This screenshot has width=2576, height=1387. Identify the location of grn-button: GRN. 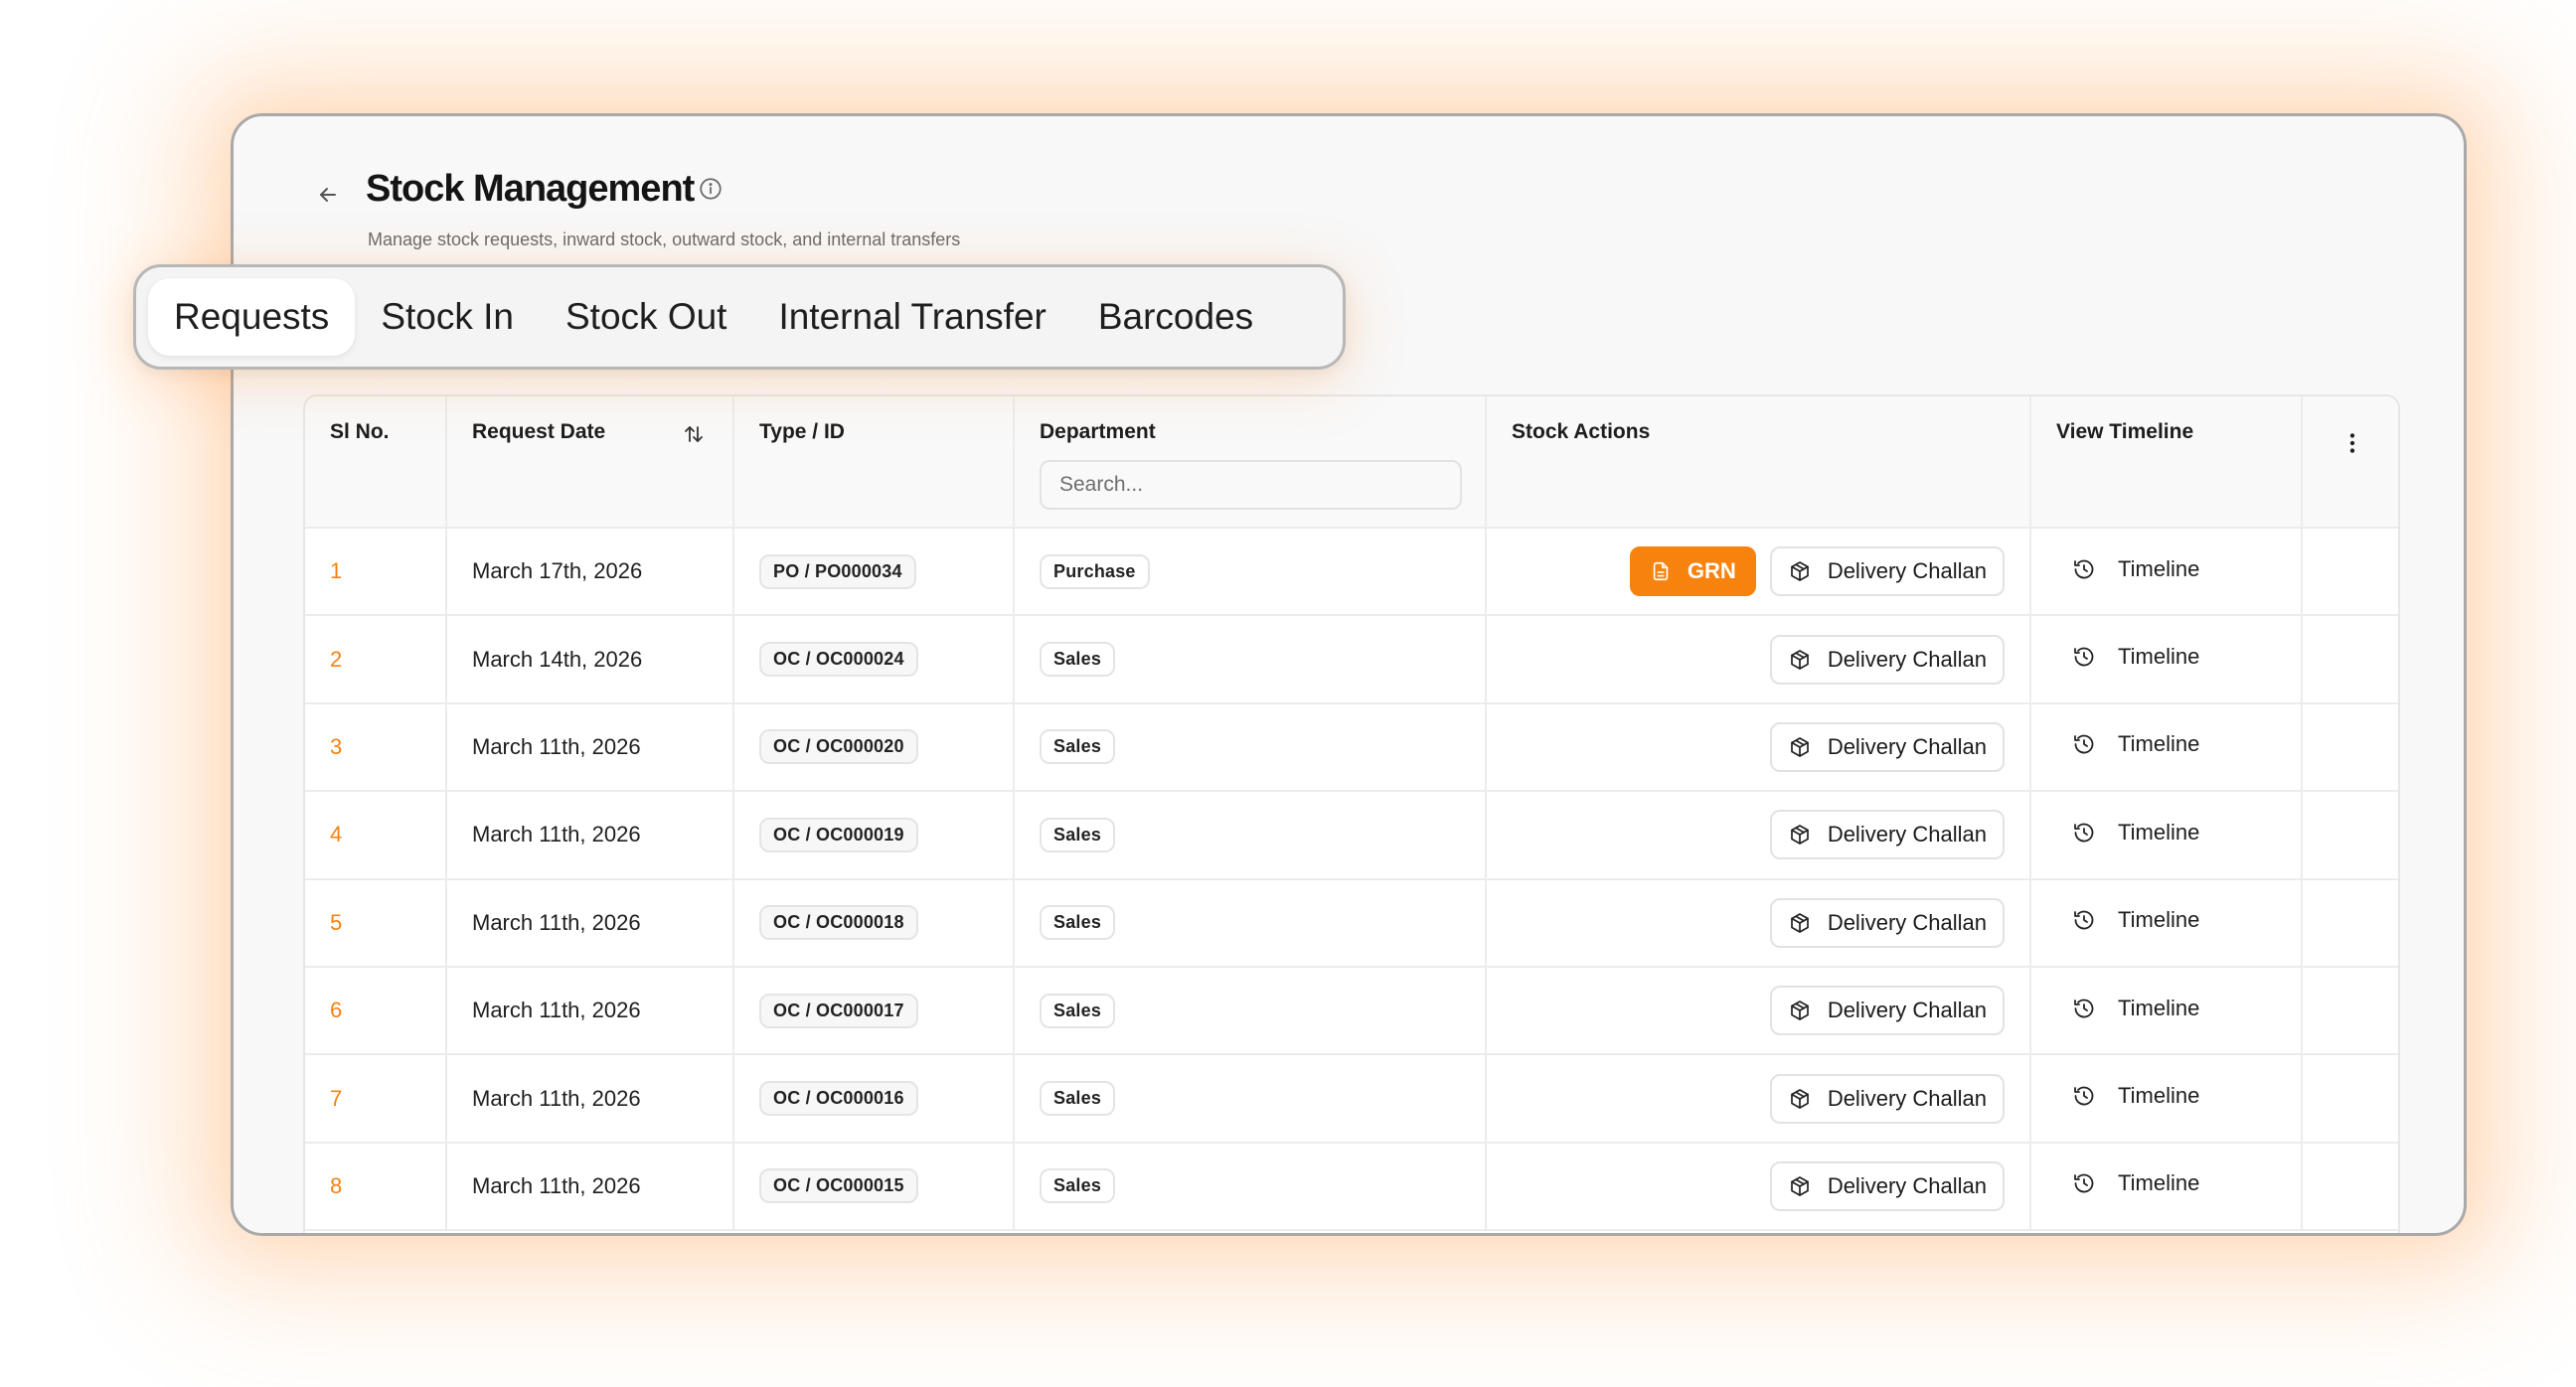
(1692, 571).